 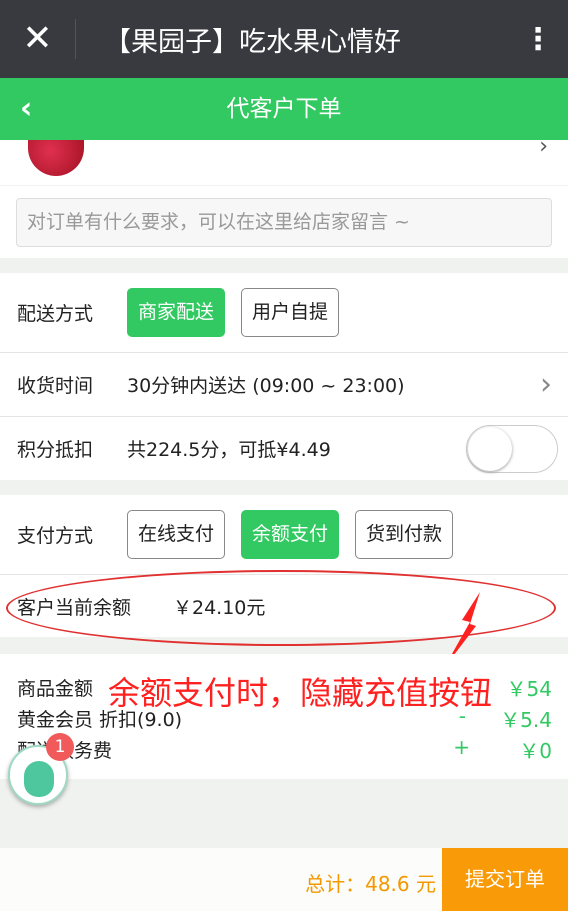 I want to click on delivery-row: 配送方式 商家配送 用户自提, so click(x=284, y=313).